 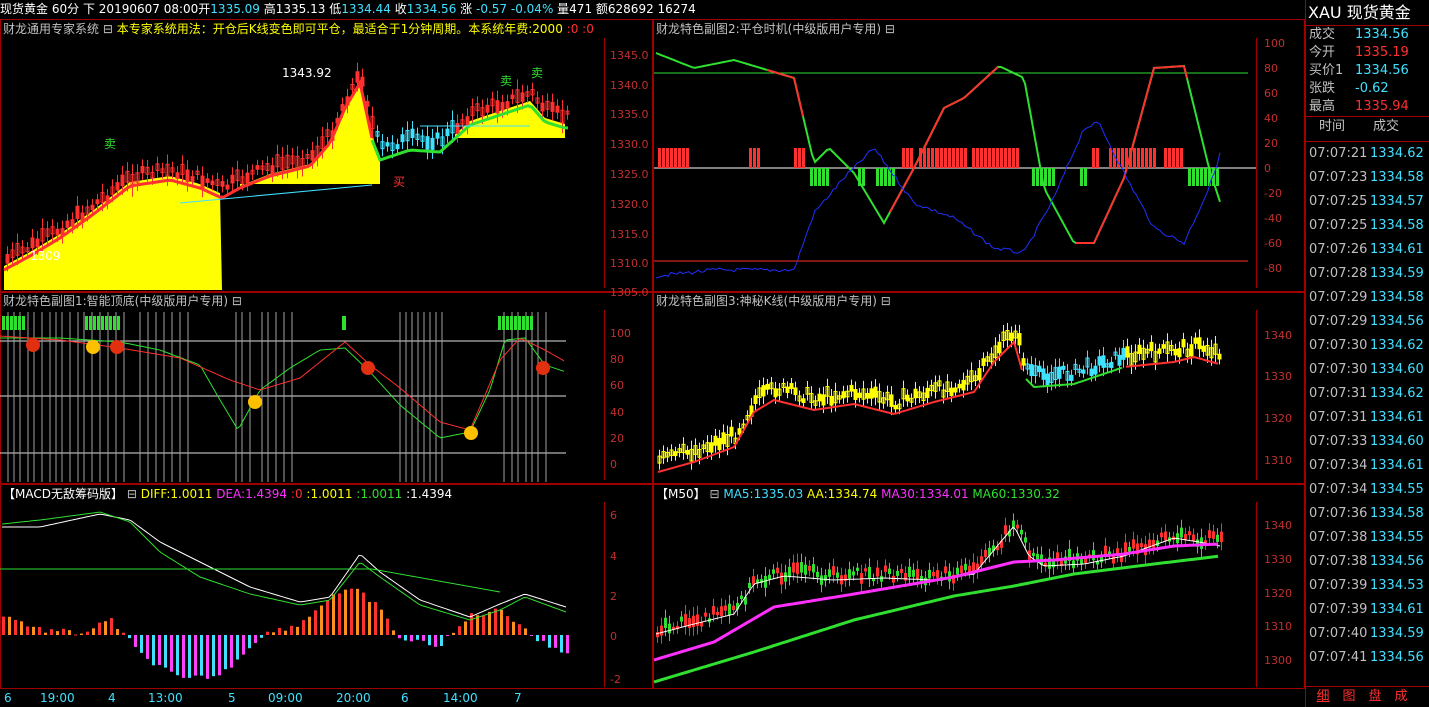 I want to click on tick-time: 07:07:38, so click(x=1338, y=561).